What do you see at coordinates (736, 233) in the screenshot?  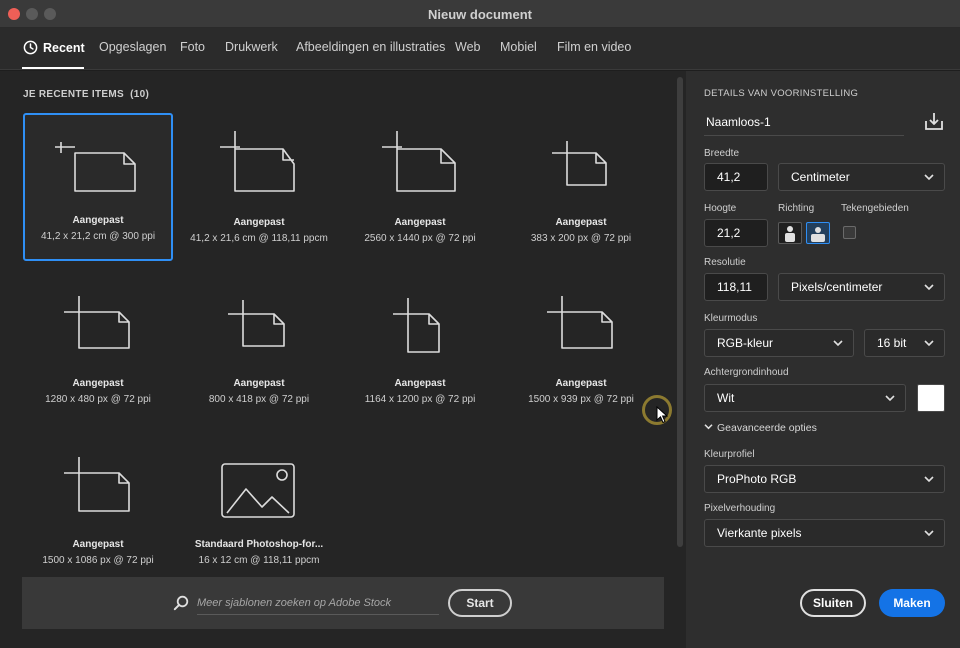 I see `height-input: 21,2` at bounding box center [736, 233].